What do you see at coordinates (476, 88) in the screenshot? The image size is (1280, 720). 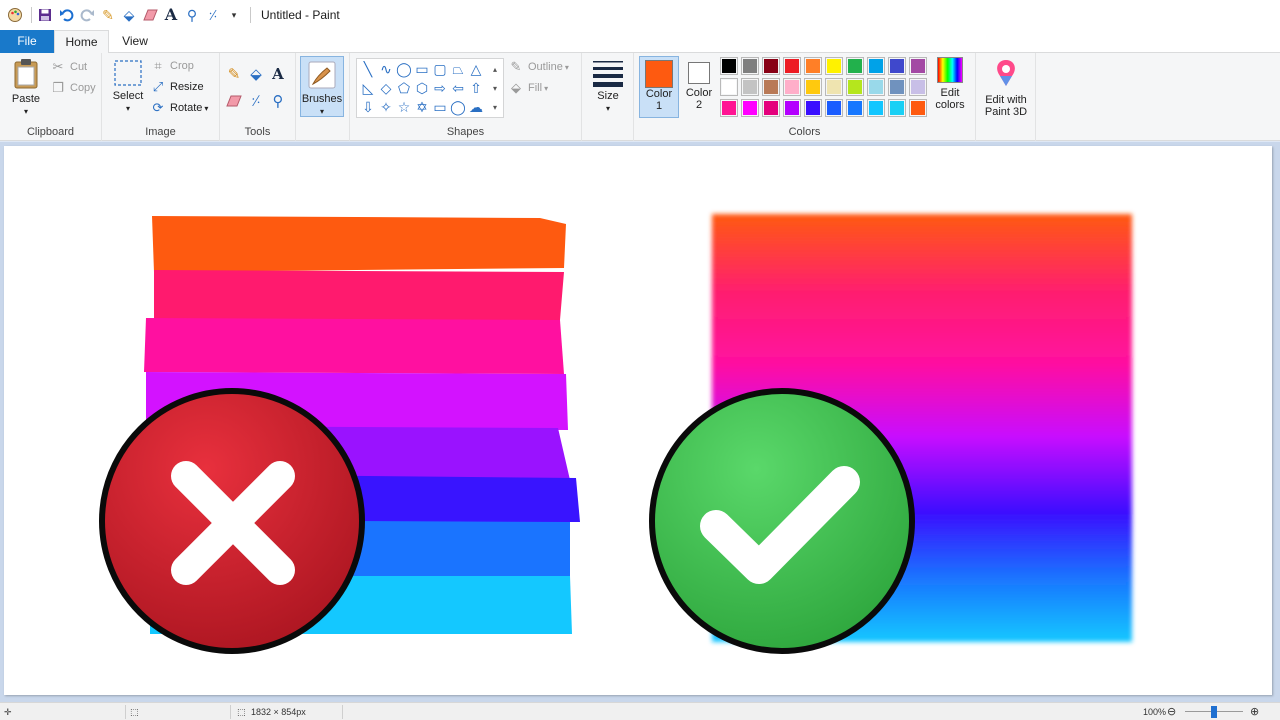 I see `up-arrow-shape-icon: ⇧` at bounding box center [476, 88].